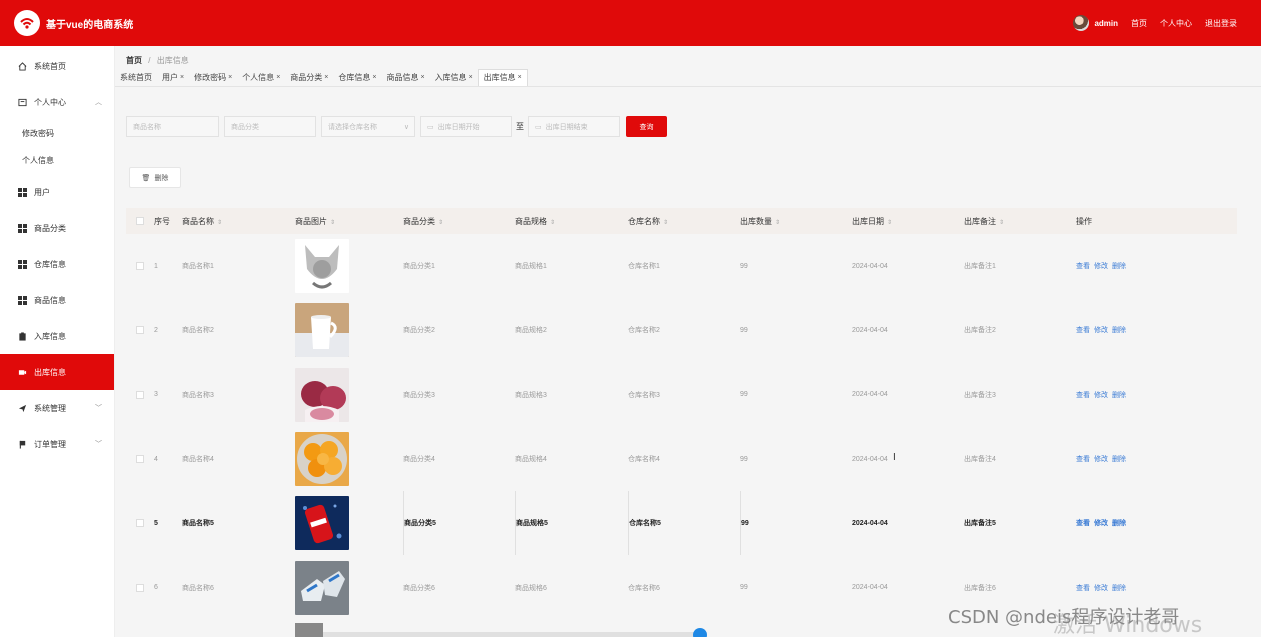 The height and width of the screenshot is (637, 1261). Describe the element at coordinates (1139, 23) in the screenshot. I see `header-link-home: 首页` at that location.